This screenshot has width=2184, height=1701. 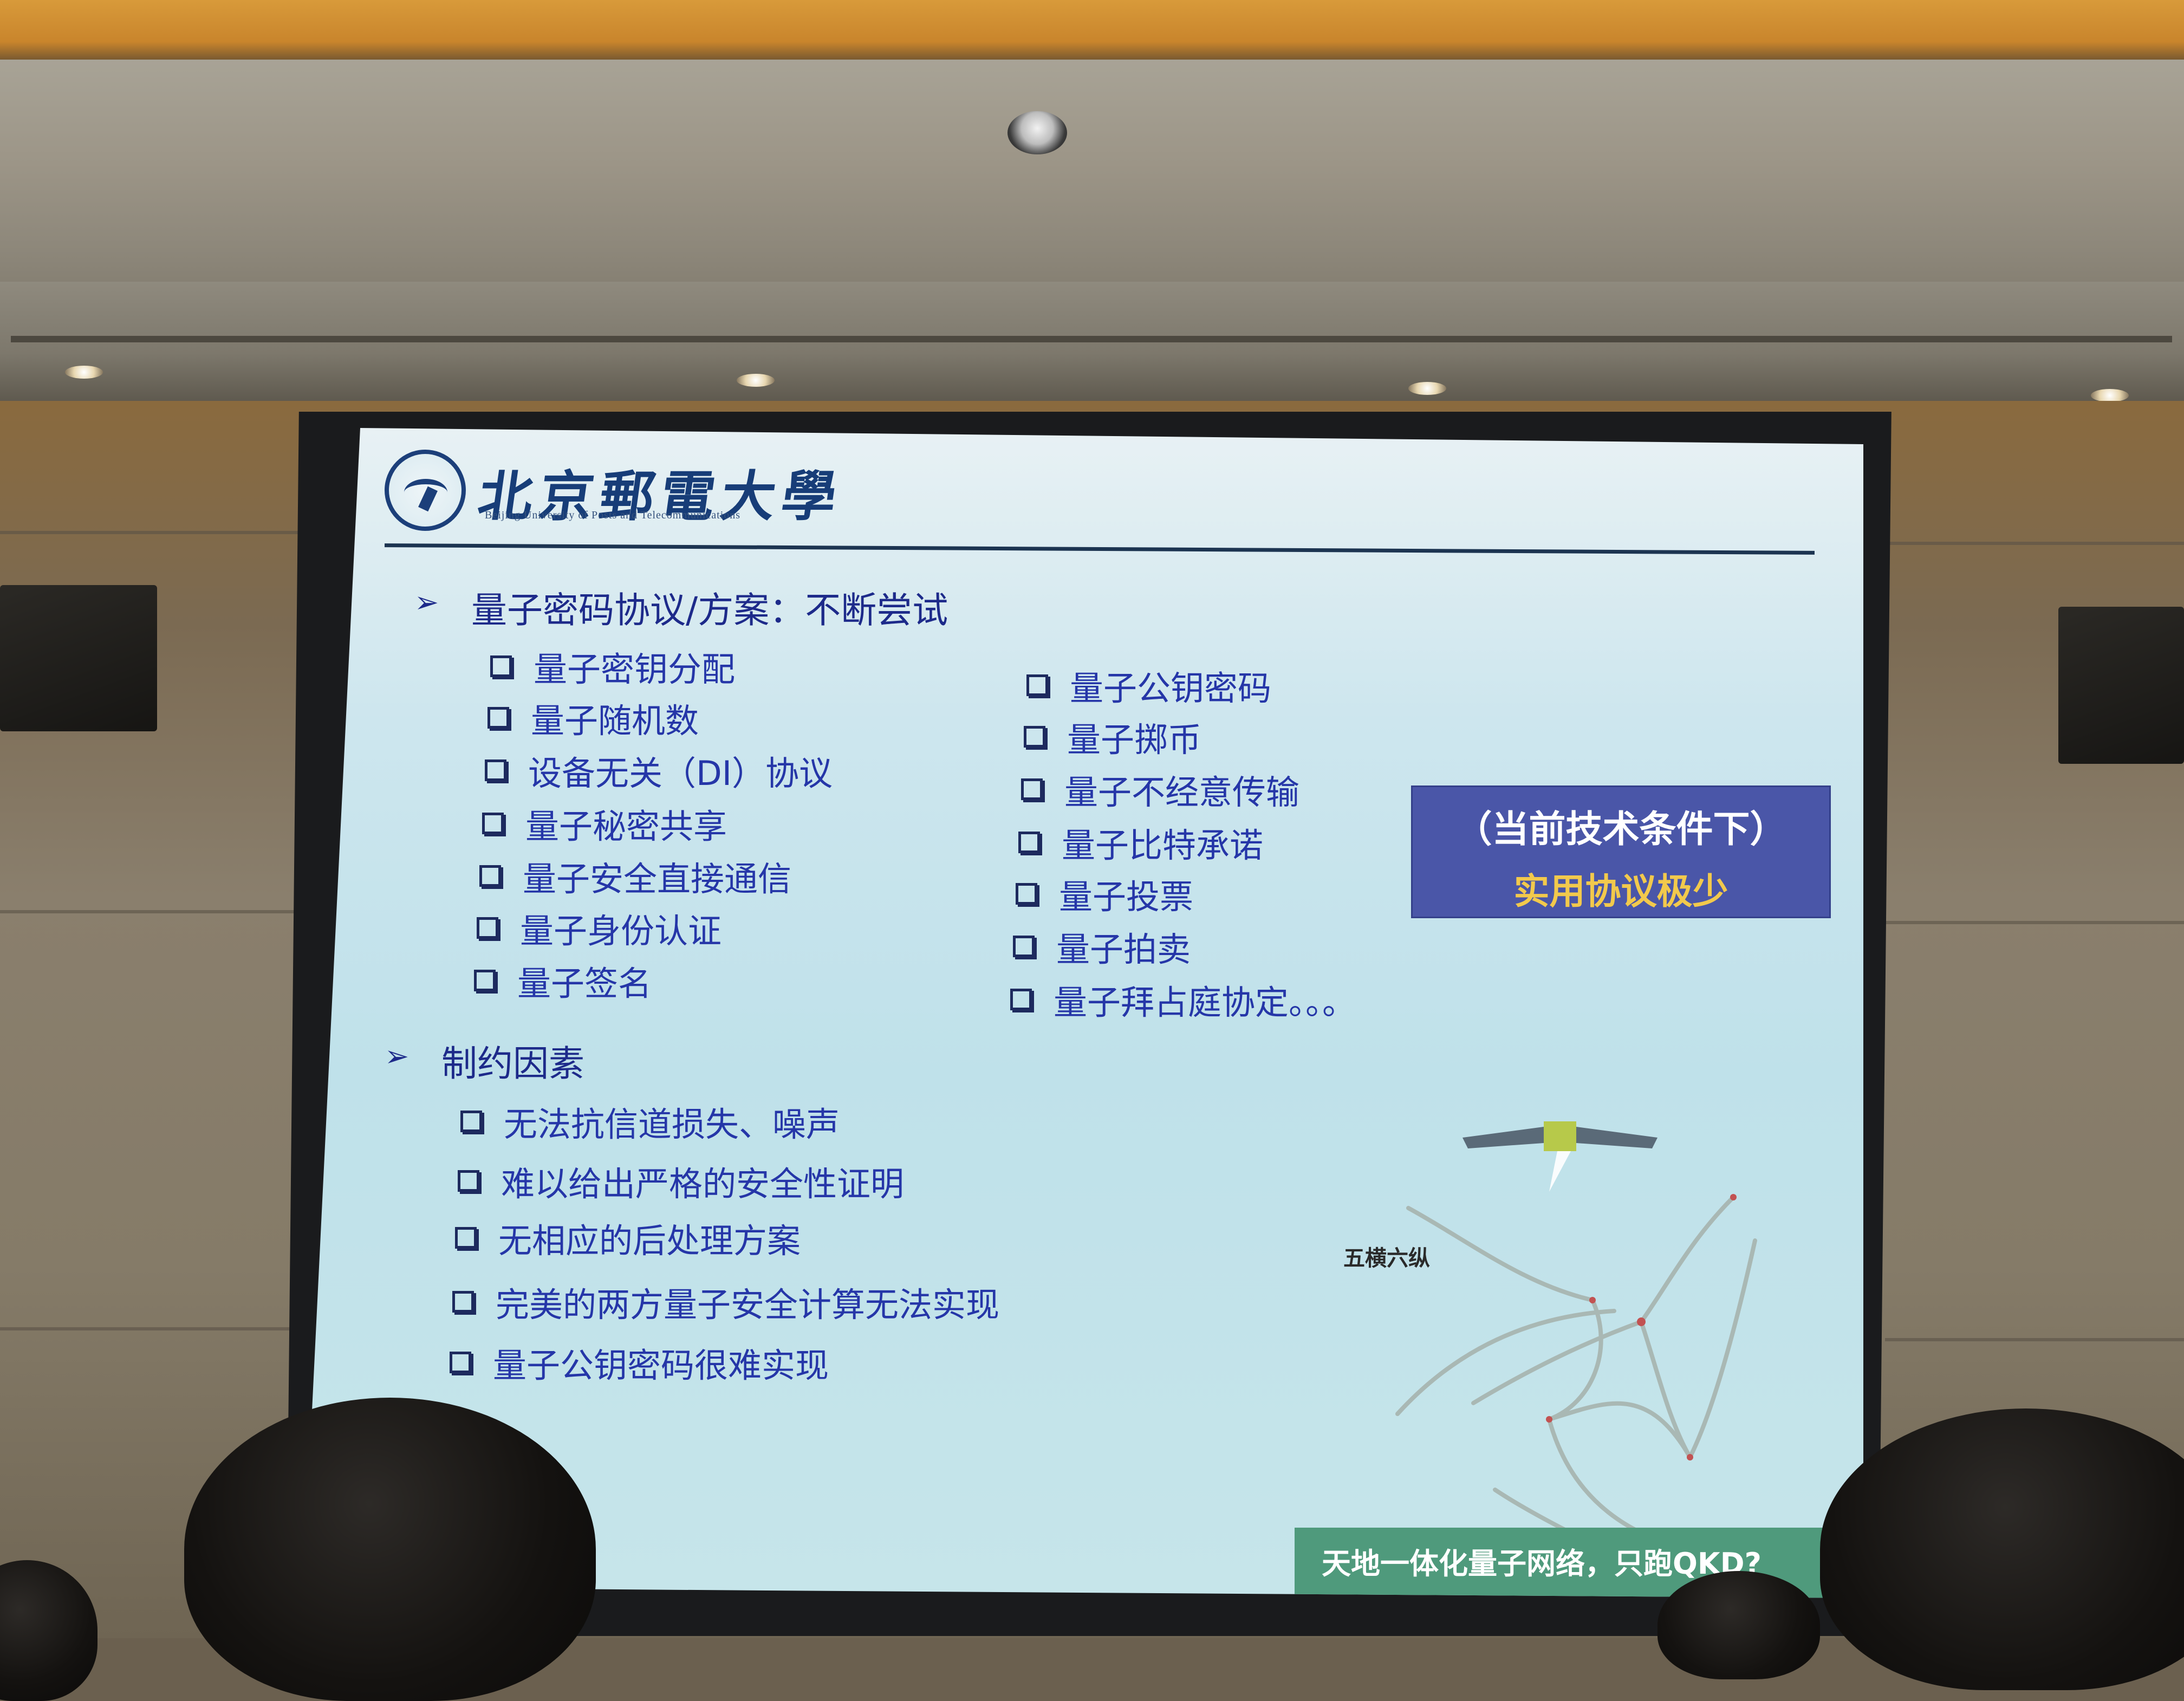 What do you see at coordinates (1621, 852) in the screenshot?
I see `callout-box: （当前技术条件下） 实用协议极少` at bounding box center [1621, 852].